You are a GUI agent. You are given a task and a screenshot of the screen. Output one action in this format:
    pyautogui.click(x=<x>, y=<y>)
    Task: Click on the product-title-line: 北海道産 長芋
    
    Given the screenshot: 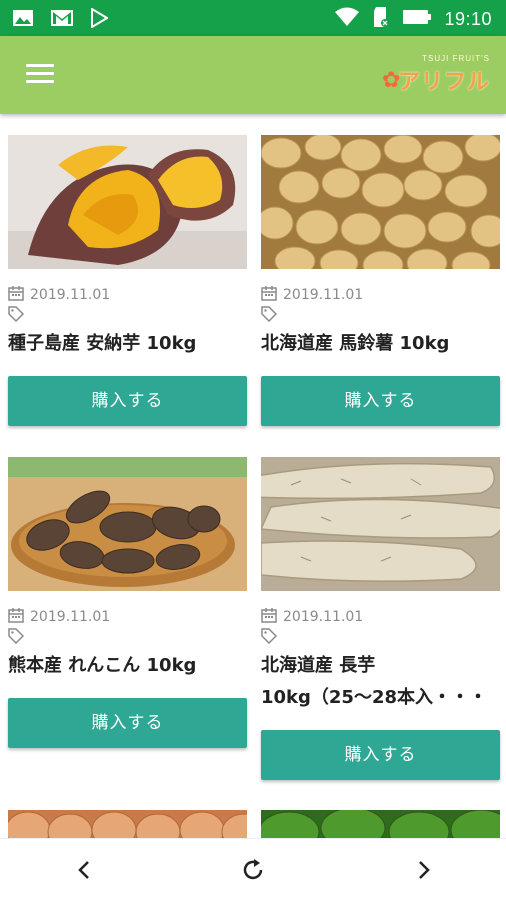 What is the action you would take?
    pyautogui.click(x=318, y=665)
    